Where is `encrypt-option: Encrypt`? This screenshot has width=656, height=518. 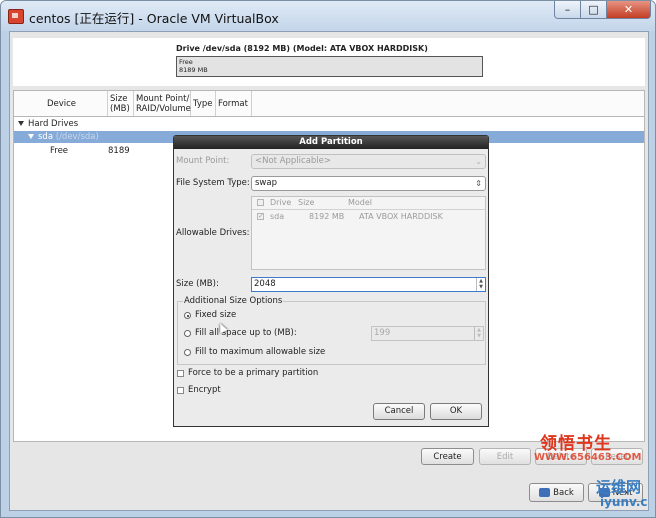 encrypt-option: Encrypt is located at coordinates (199, 390).